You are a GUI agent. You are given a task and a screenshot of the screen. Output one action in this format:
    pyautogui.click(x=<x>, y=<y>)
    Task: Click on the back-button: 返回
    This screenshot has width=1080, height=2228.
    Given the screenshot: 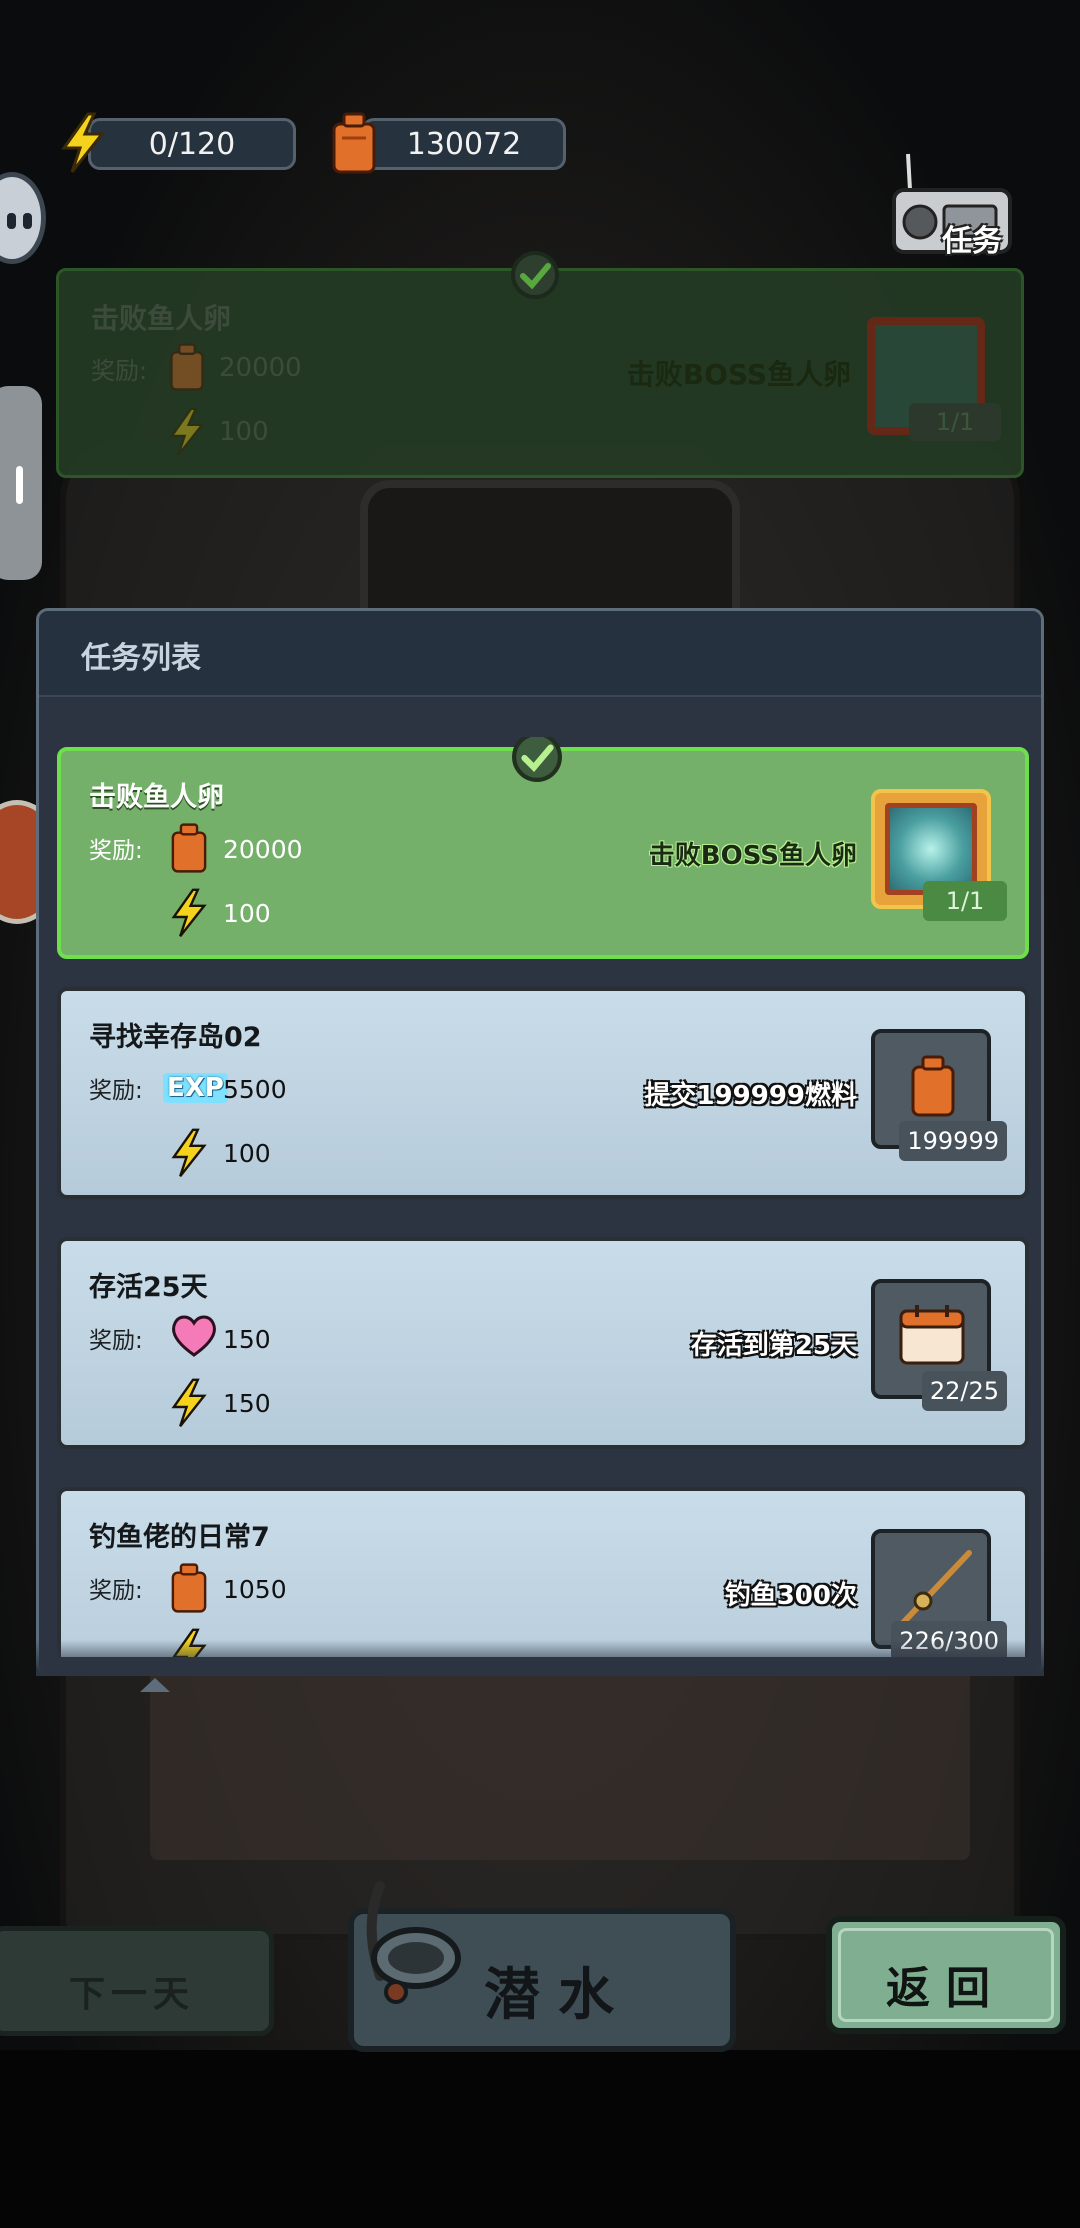 What is the action you would take?
    pyautogui.click(x=946, y=1975)
    